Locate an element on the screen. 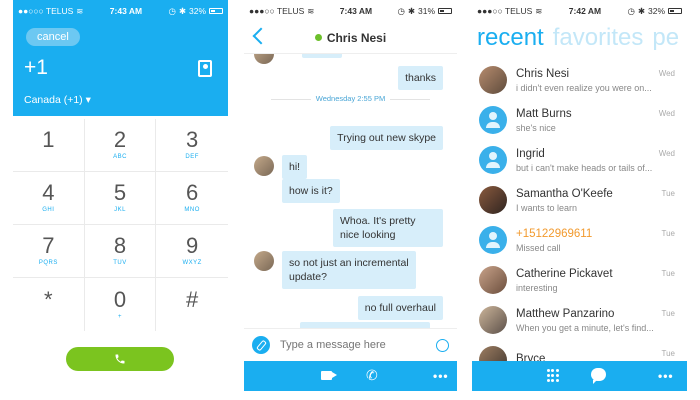  presence-indicator is located at coordinates (318, 37).